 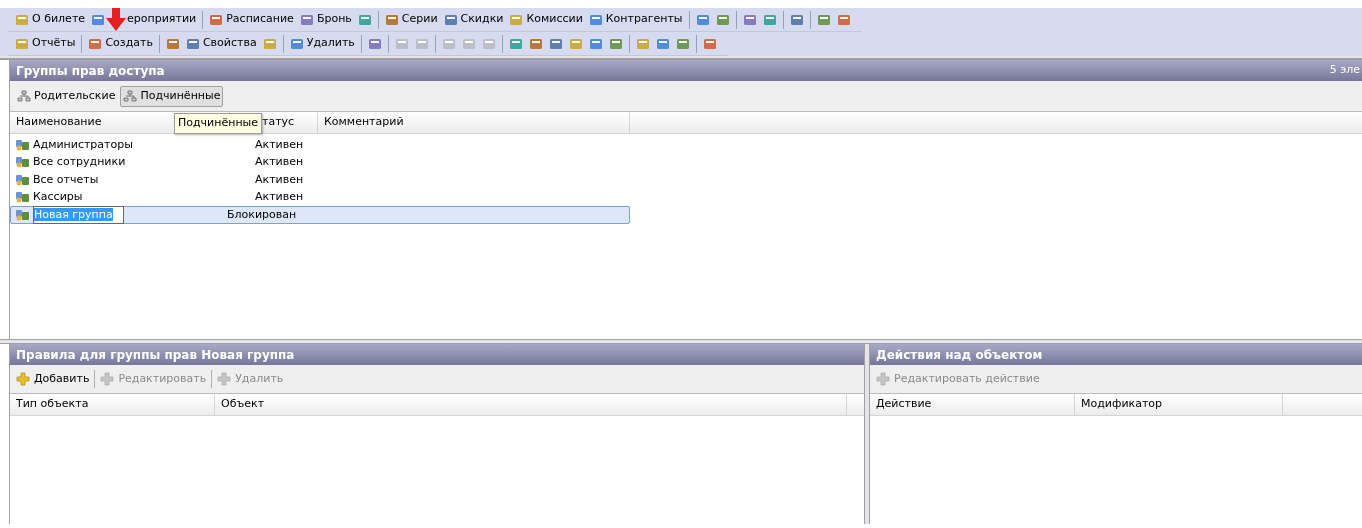 I want to click on view-toggle-button: Подчинённые, so click(x=172, y=96).